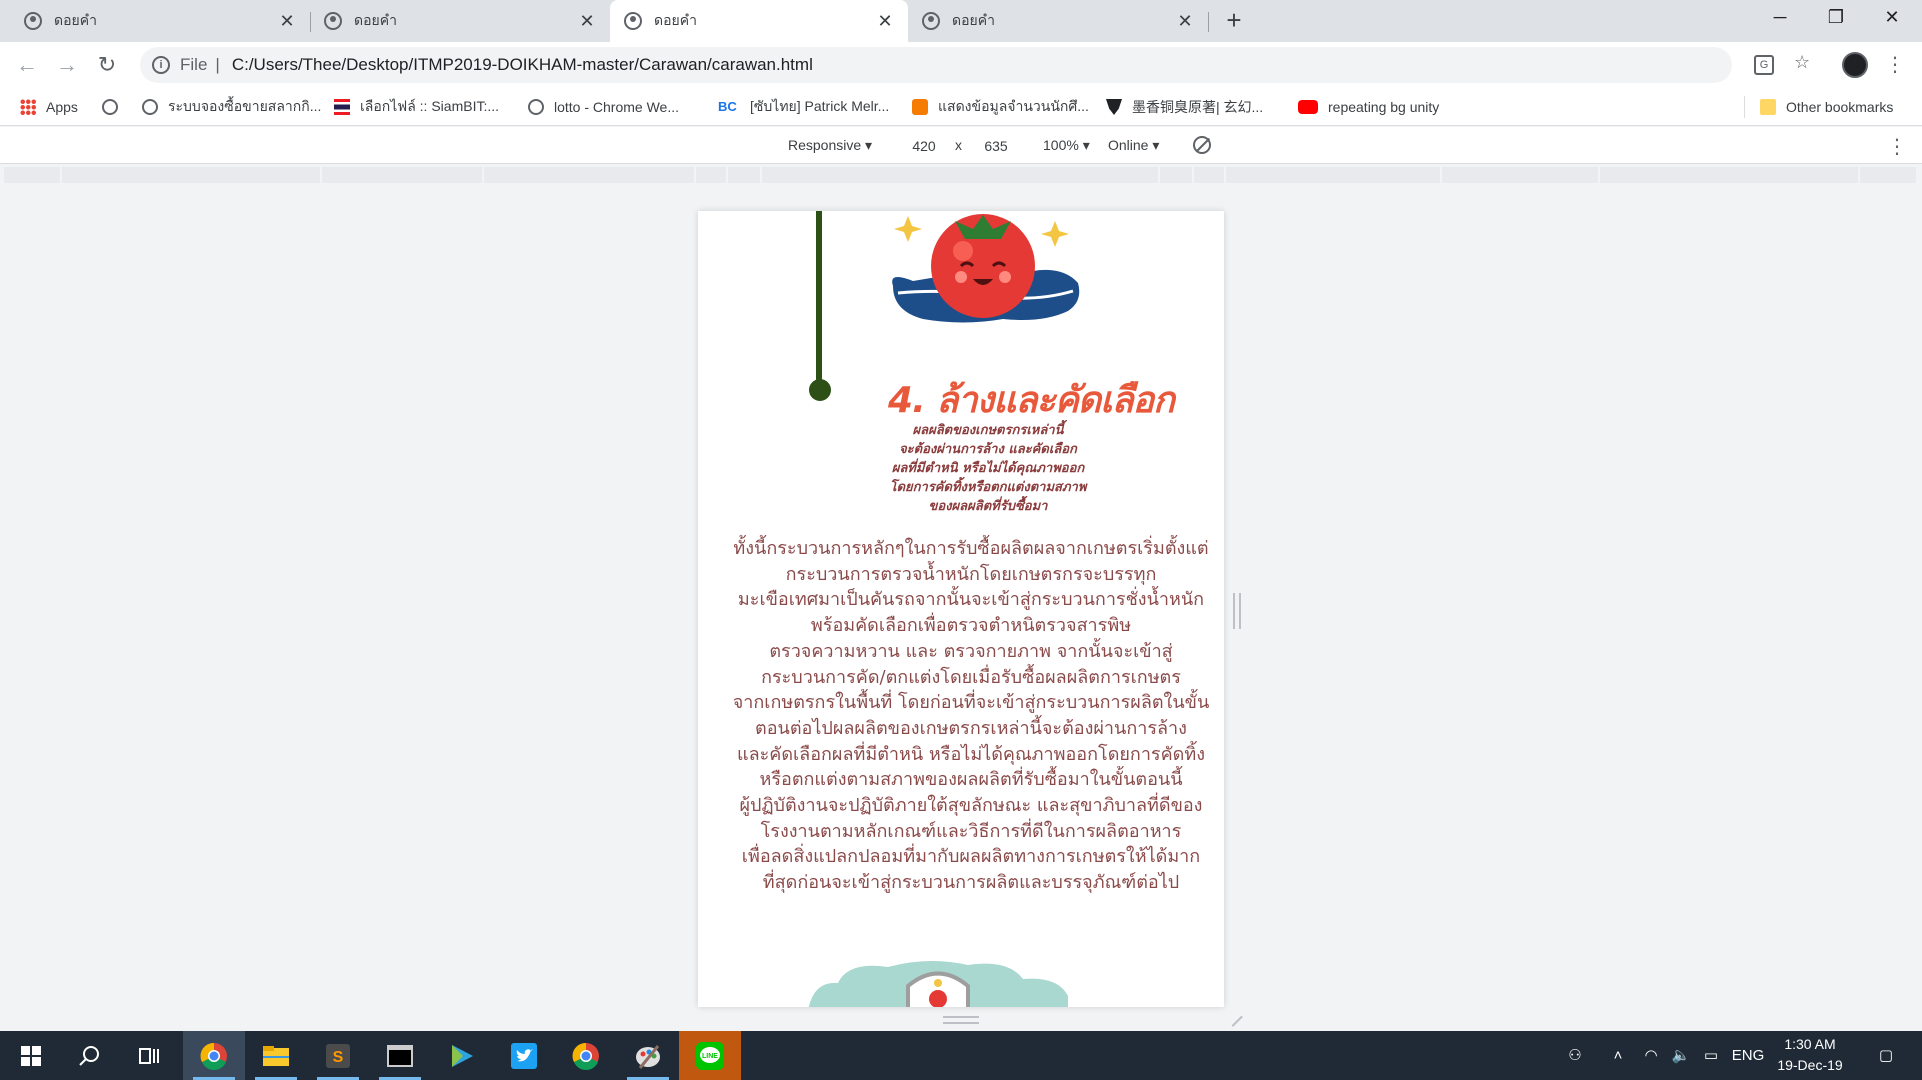 The height and width of the screenshot is (1080, 1922). What do you see at coordinates (62, 107) in the screenshot?
I see `bookmark-label: Apps` at bounding box center [62, 107].